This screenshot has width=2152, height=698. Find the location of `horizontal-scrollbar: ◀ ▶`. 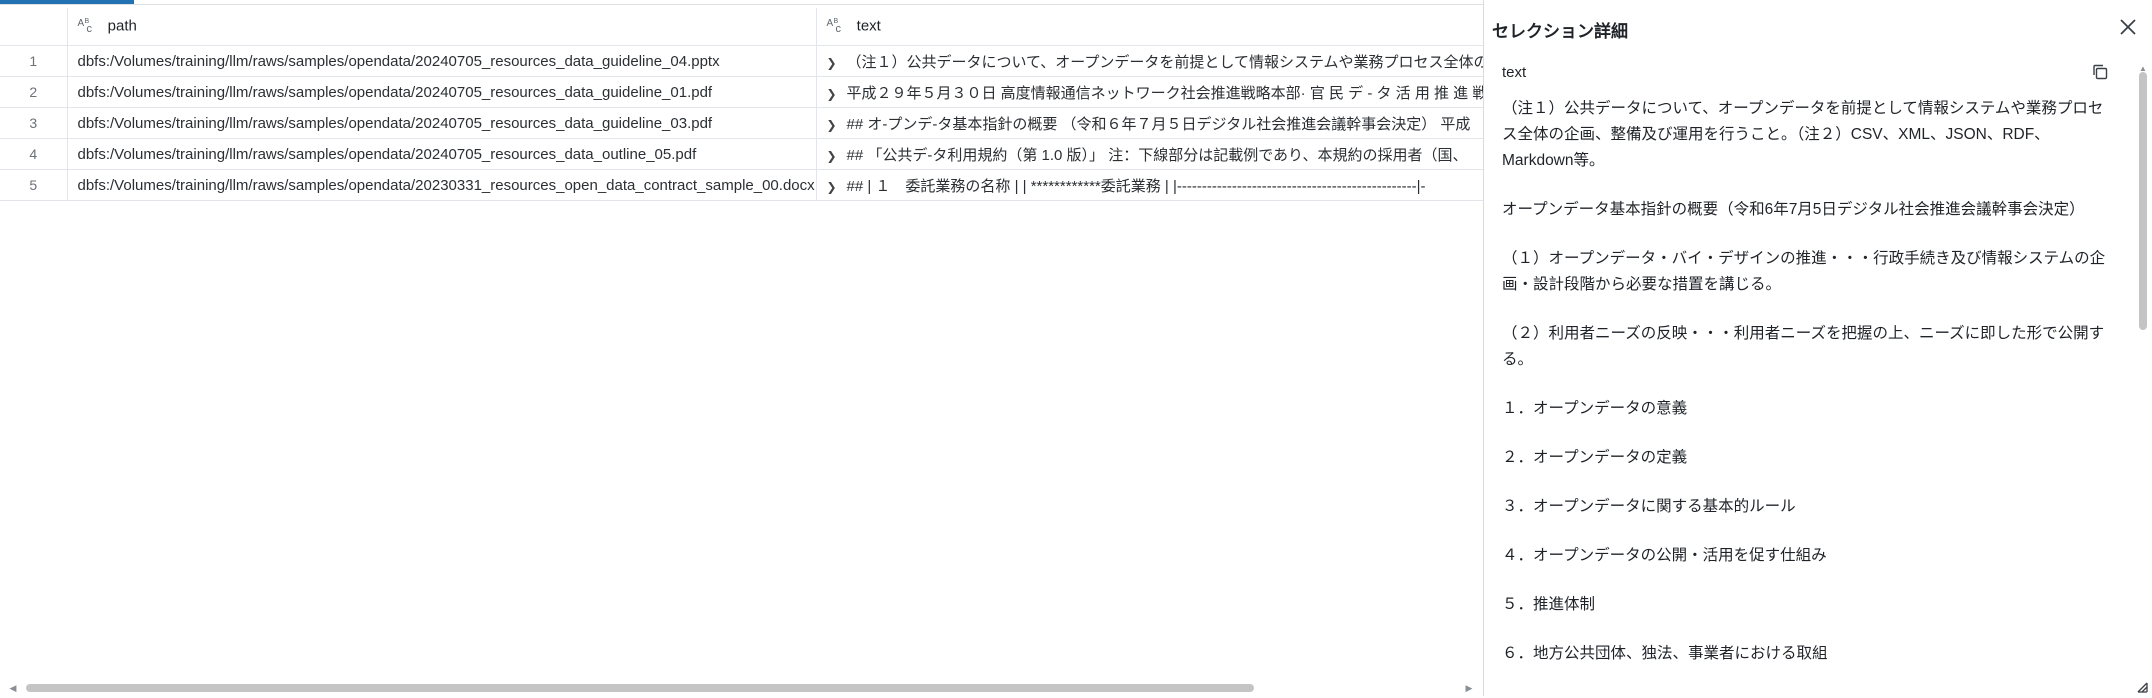

horizontal-scrollbar: ◀ ▶ is located at coordinates (741, 688).